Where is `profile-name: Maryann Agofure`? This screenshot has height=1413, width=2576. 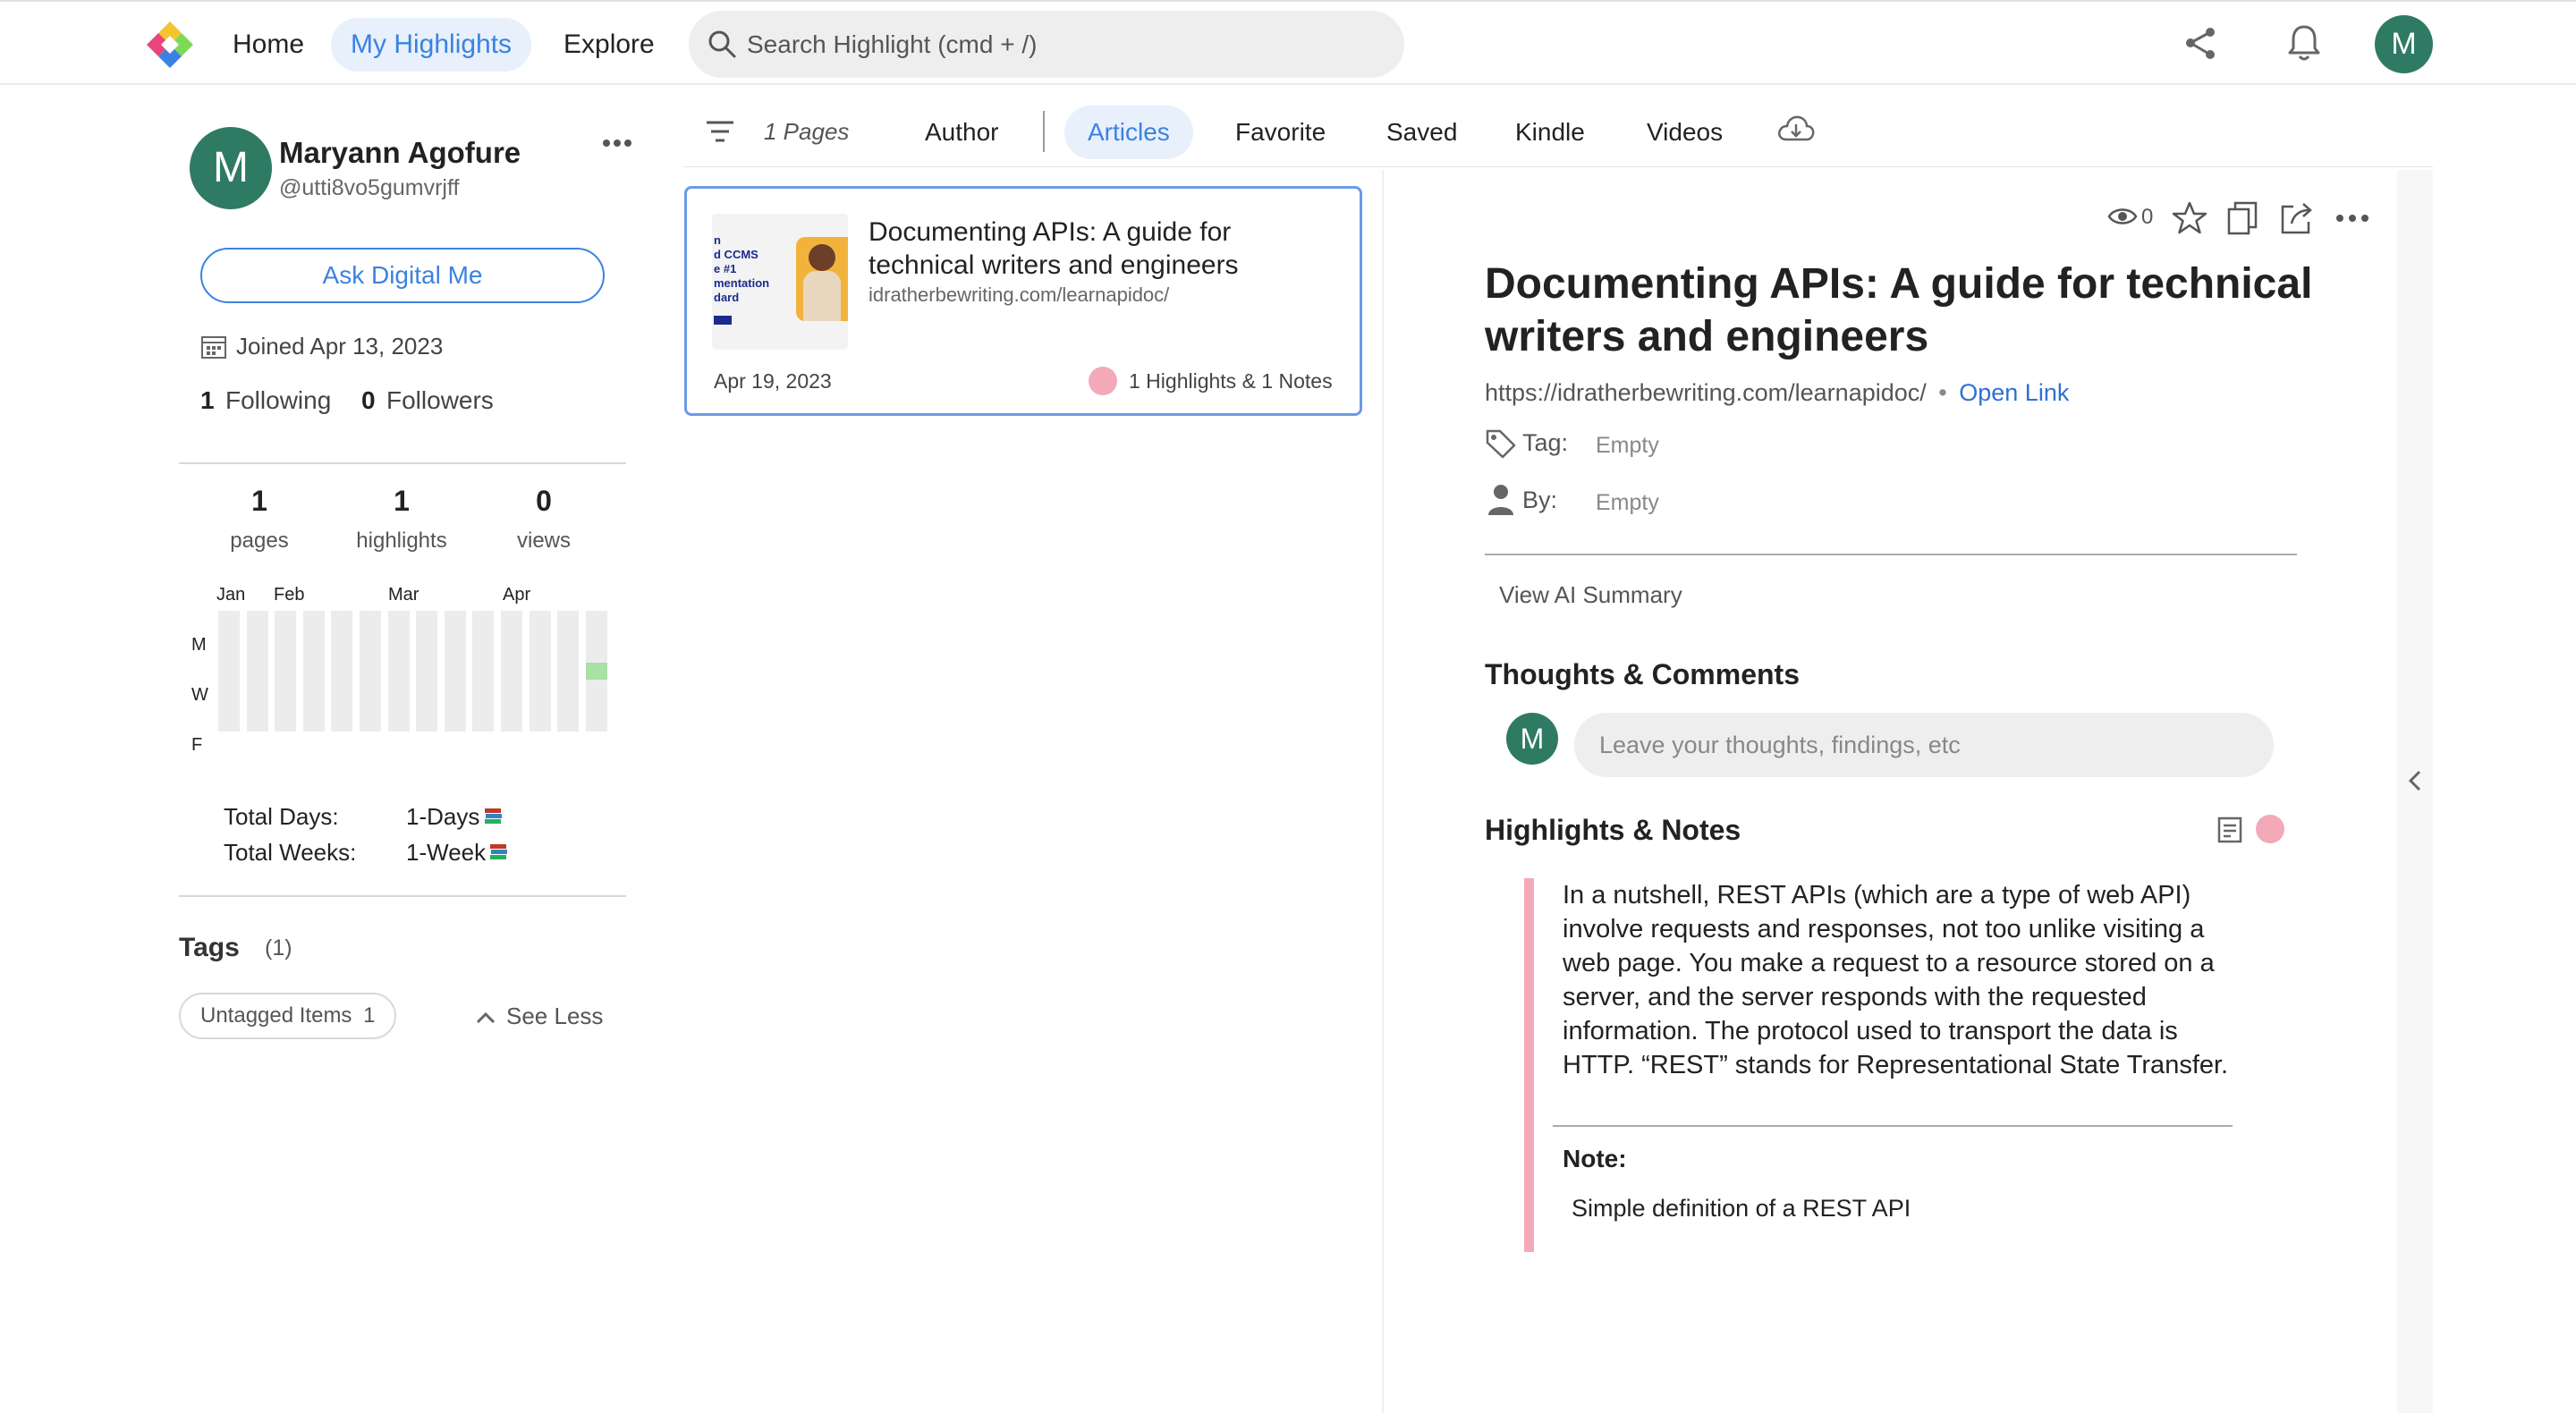 profile-name: Maryann Agofure is located at coordinates (400, 152).